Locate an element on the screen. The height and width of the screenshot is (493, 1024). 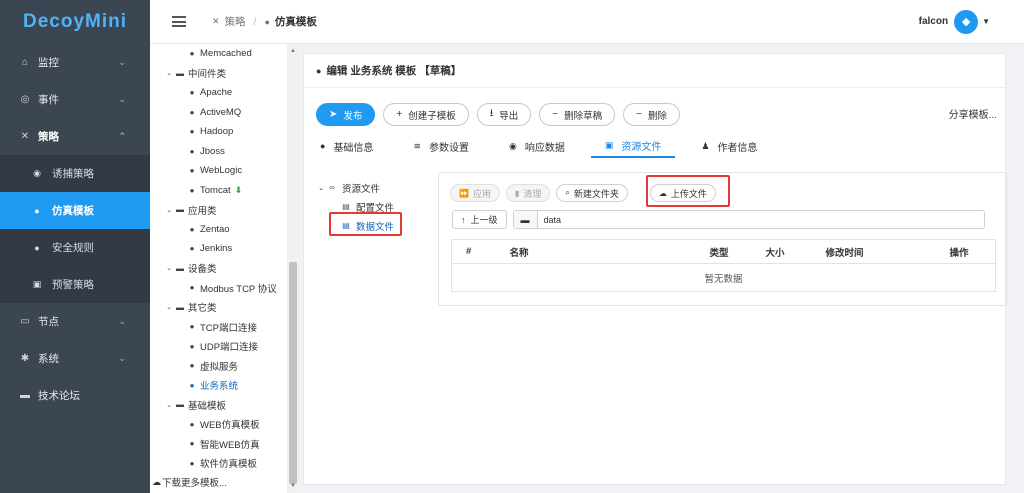
user-menu: falcon ◆ ▼ is located at coordinates (954, 21).